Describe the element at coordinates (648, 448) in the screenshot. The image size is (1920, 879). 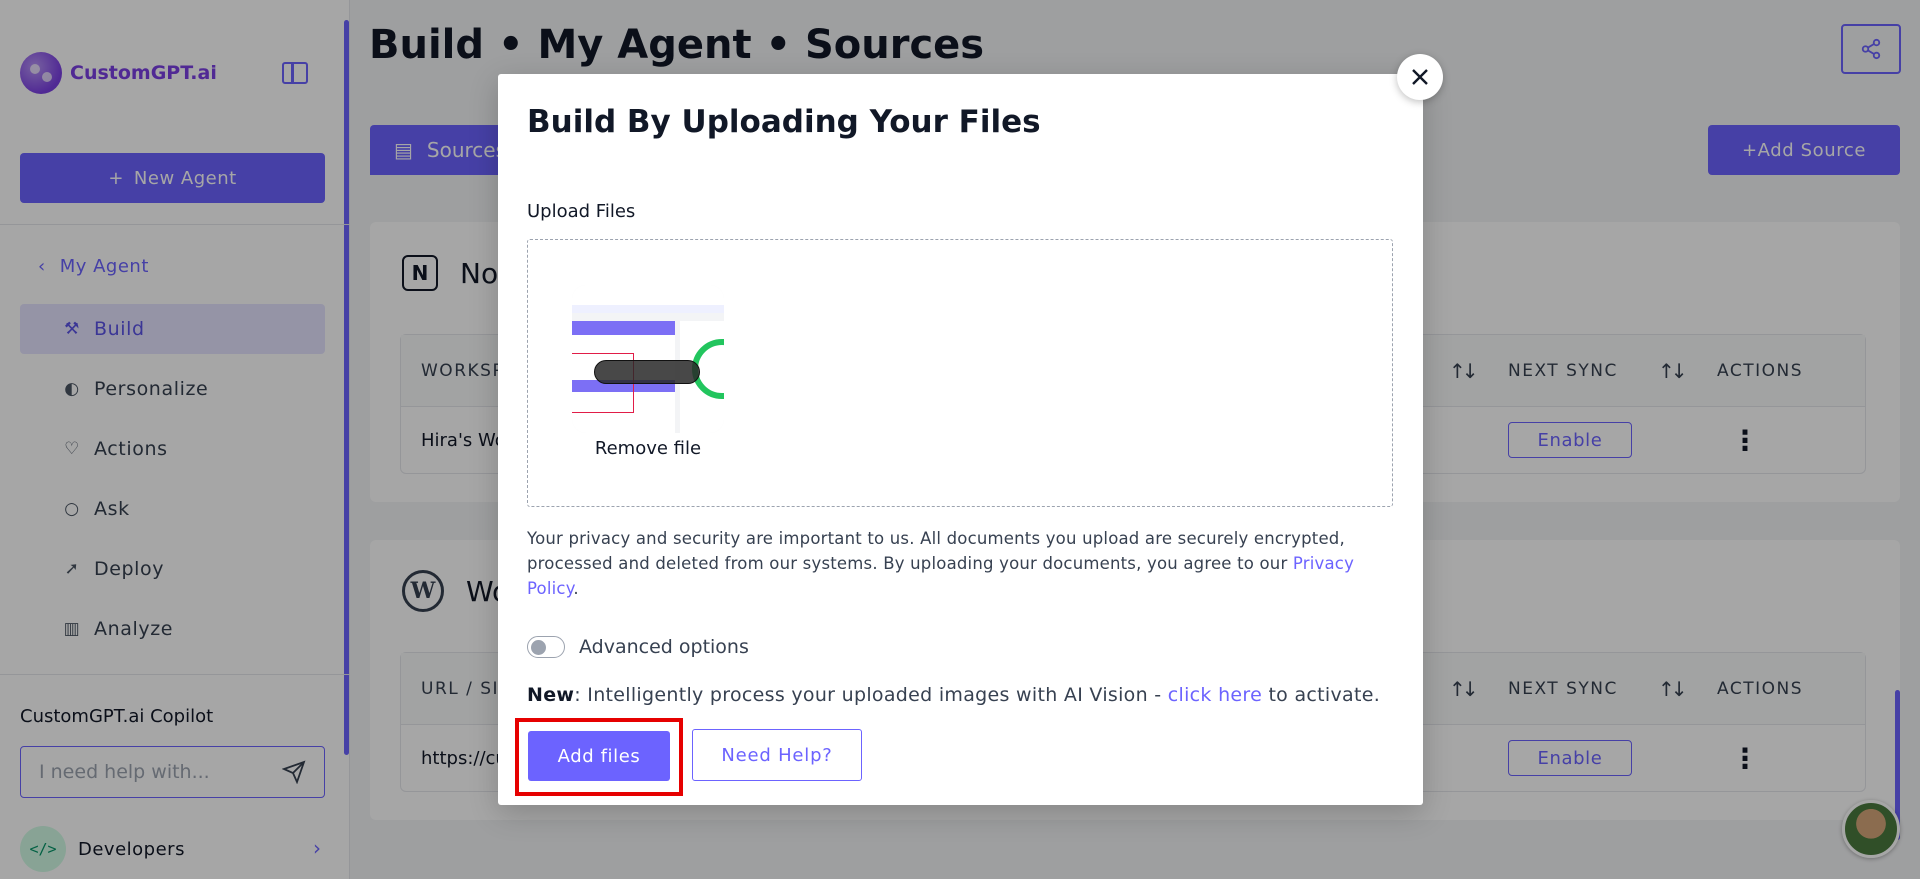
I see `remove-file-link: Remove file` at that location.